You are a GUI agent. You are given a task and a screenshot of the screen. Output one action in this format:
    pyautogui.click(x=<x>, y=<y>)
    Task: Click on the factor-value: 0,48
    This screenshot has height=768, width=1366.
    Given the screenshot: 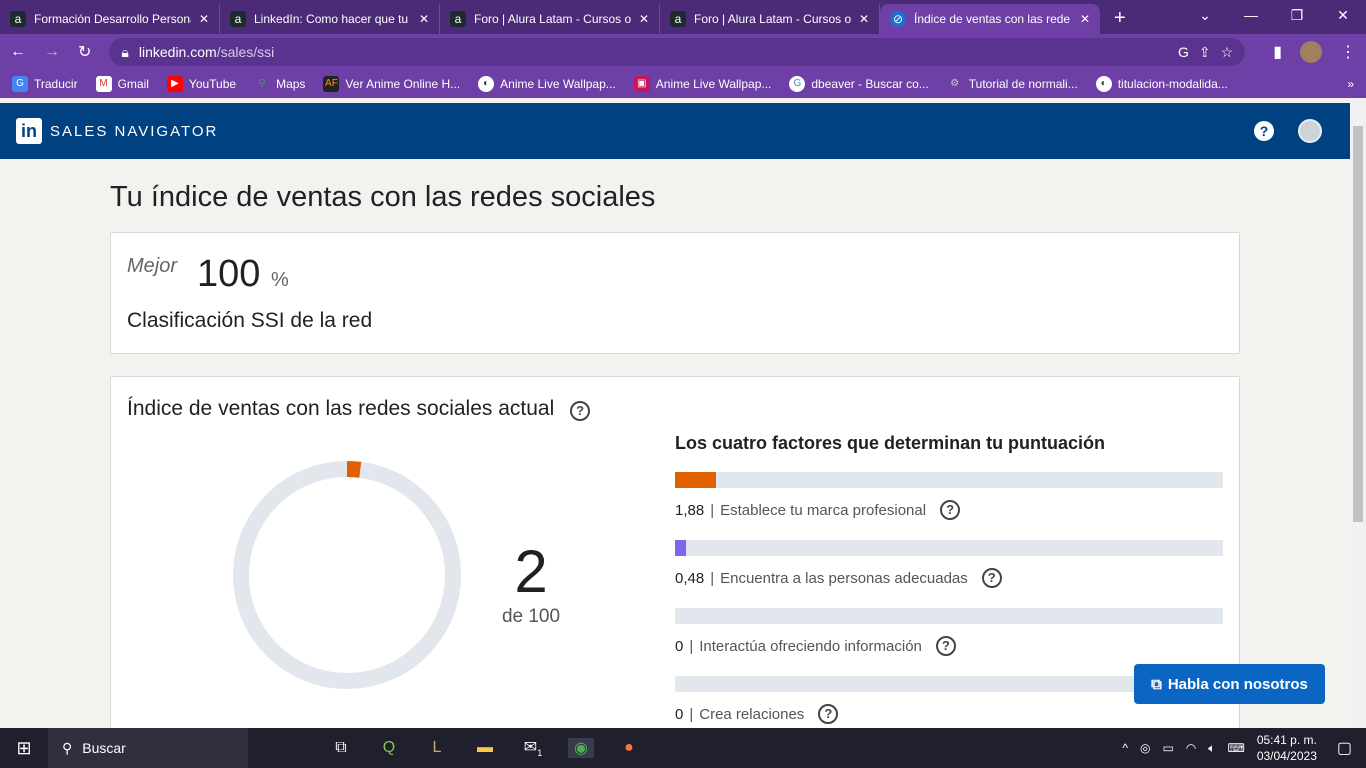 What is the action you would take?
    pyautogui.click(x=690, y=578)
    